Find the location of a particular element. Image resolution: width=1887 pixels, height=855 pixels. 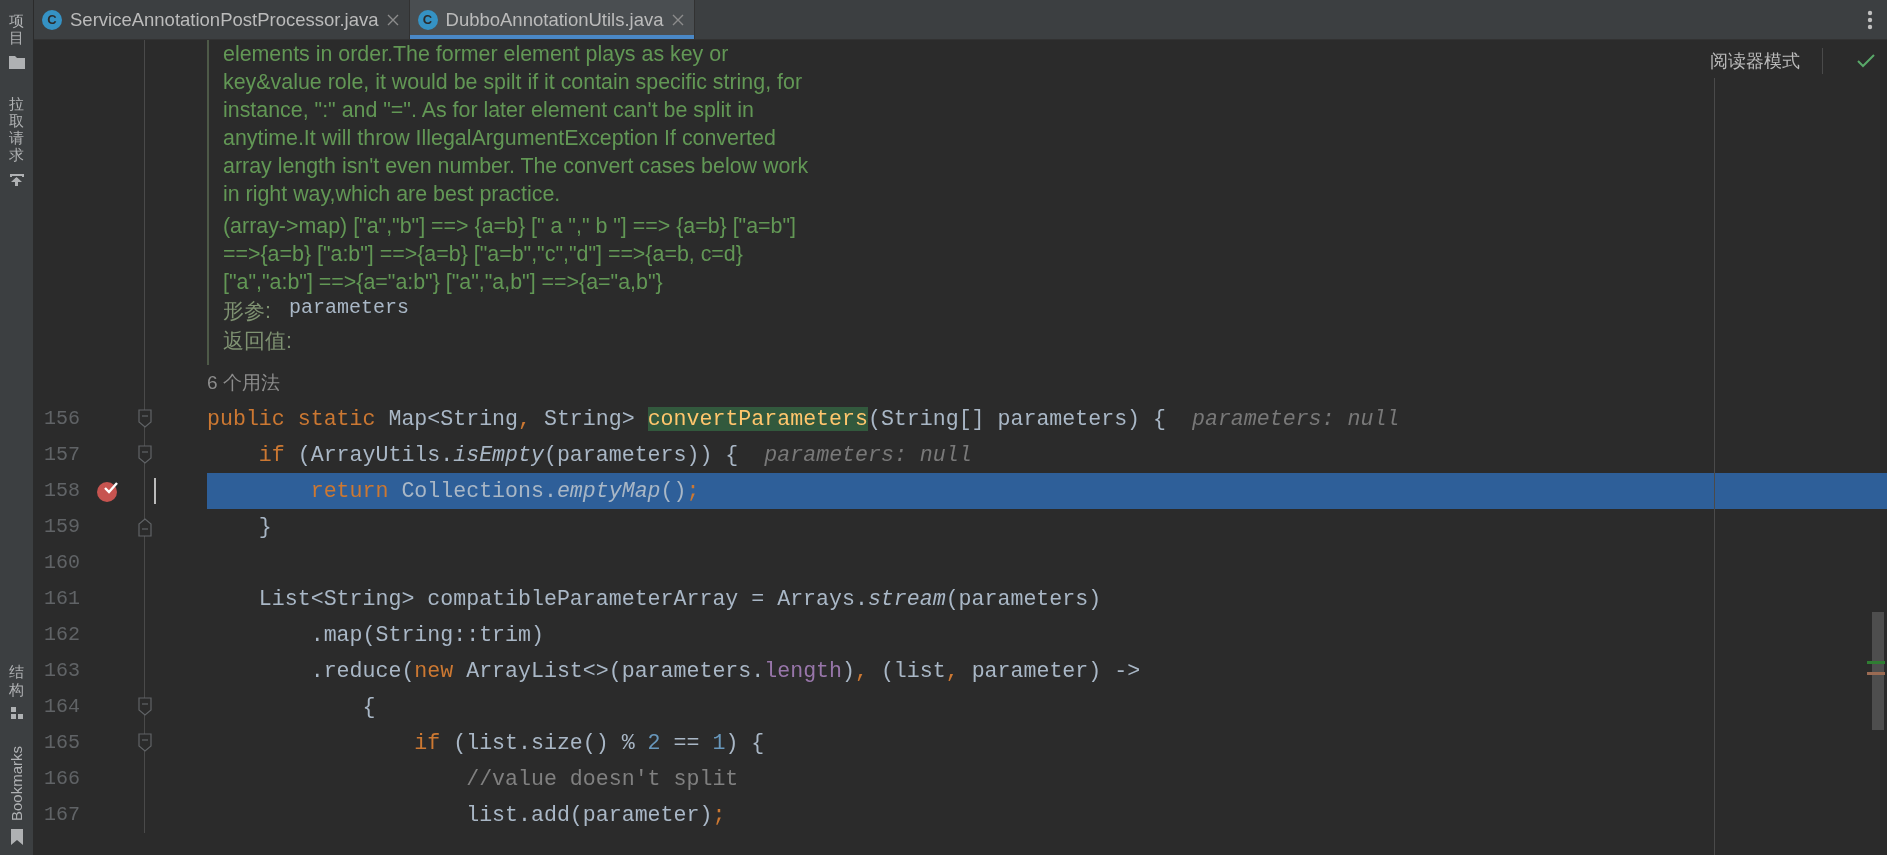

code-text: List<String> compatibleParameterArray = Arrays.stream(parameters) is located at coordinates (679, 599).